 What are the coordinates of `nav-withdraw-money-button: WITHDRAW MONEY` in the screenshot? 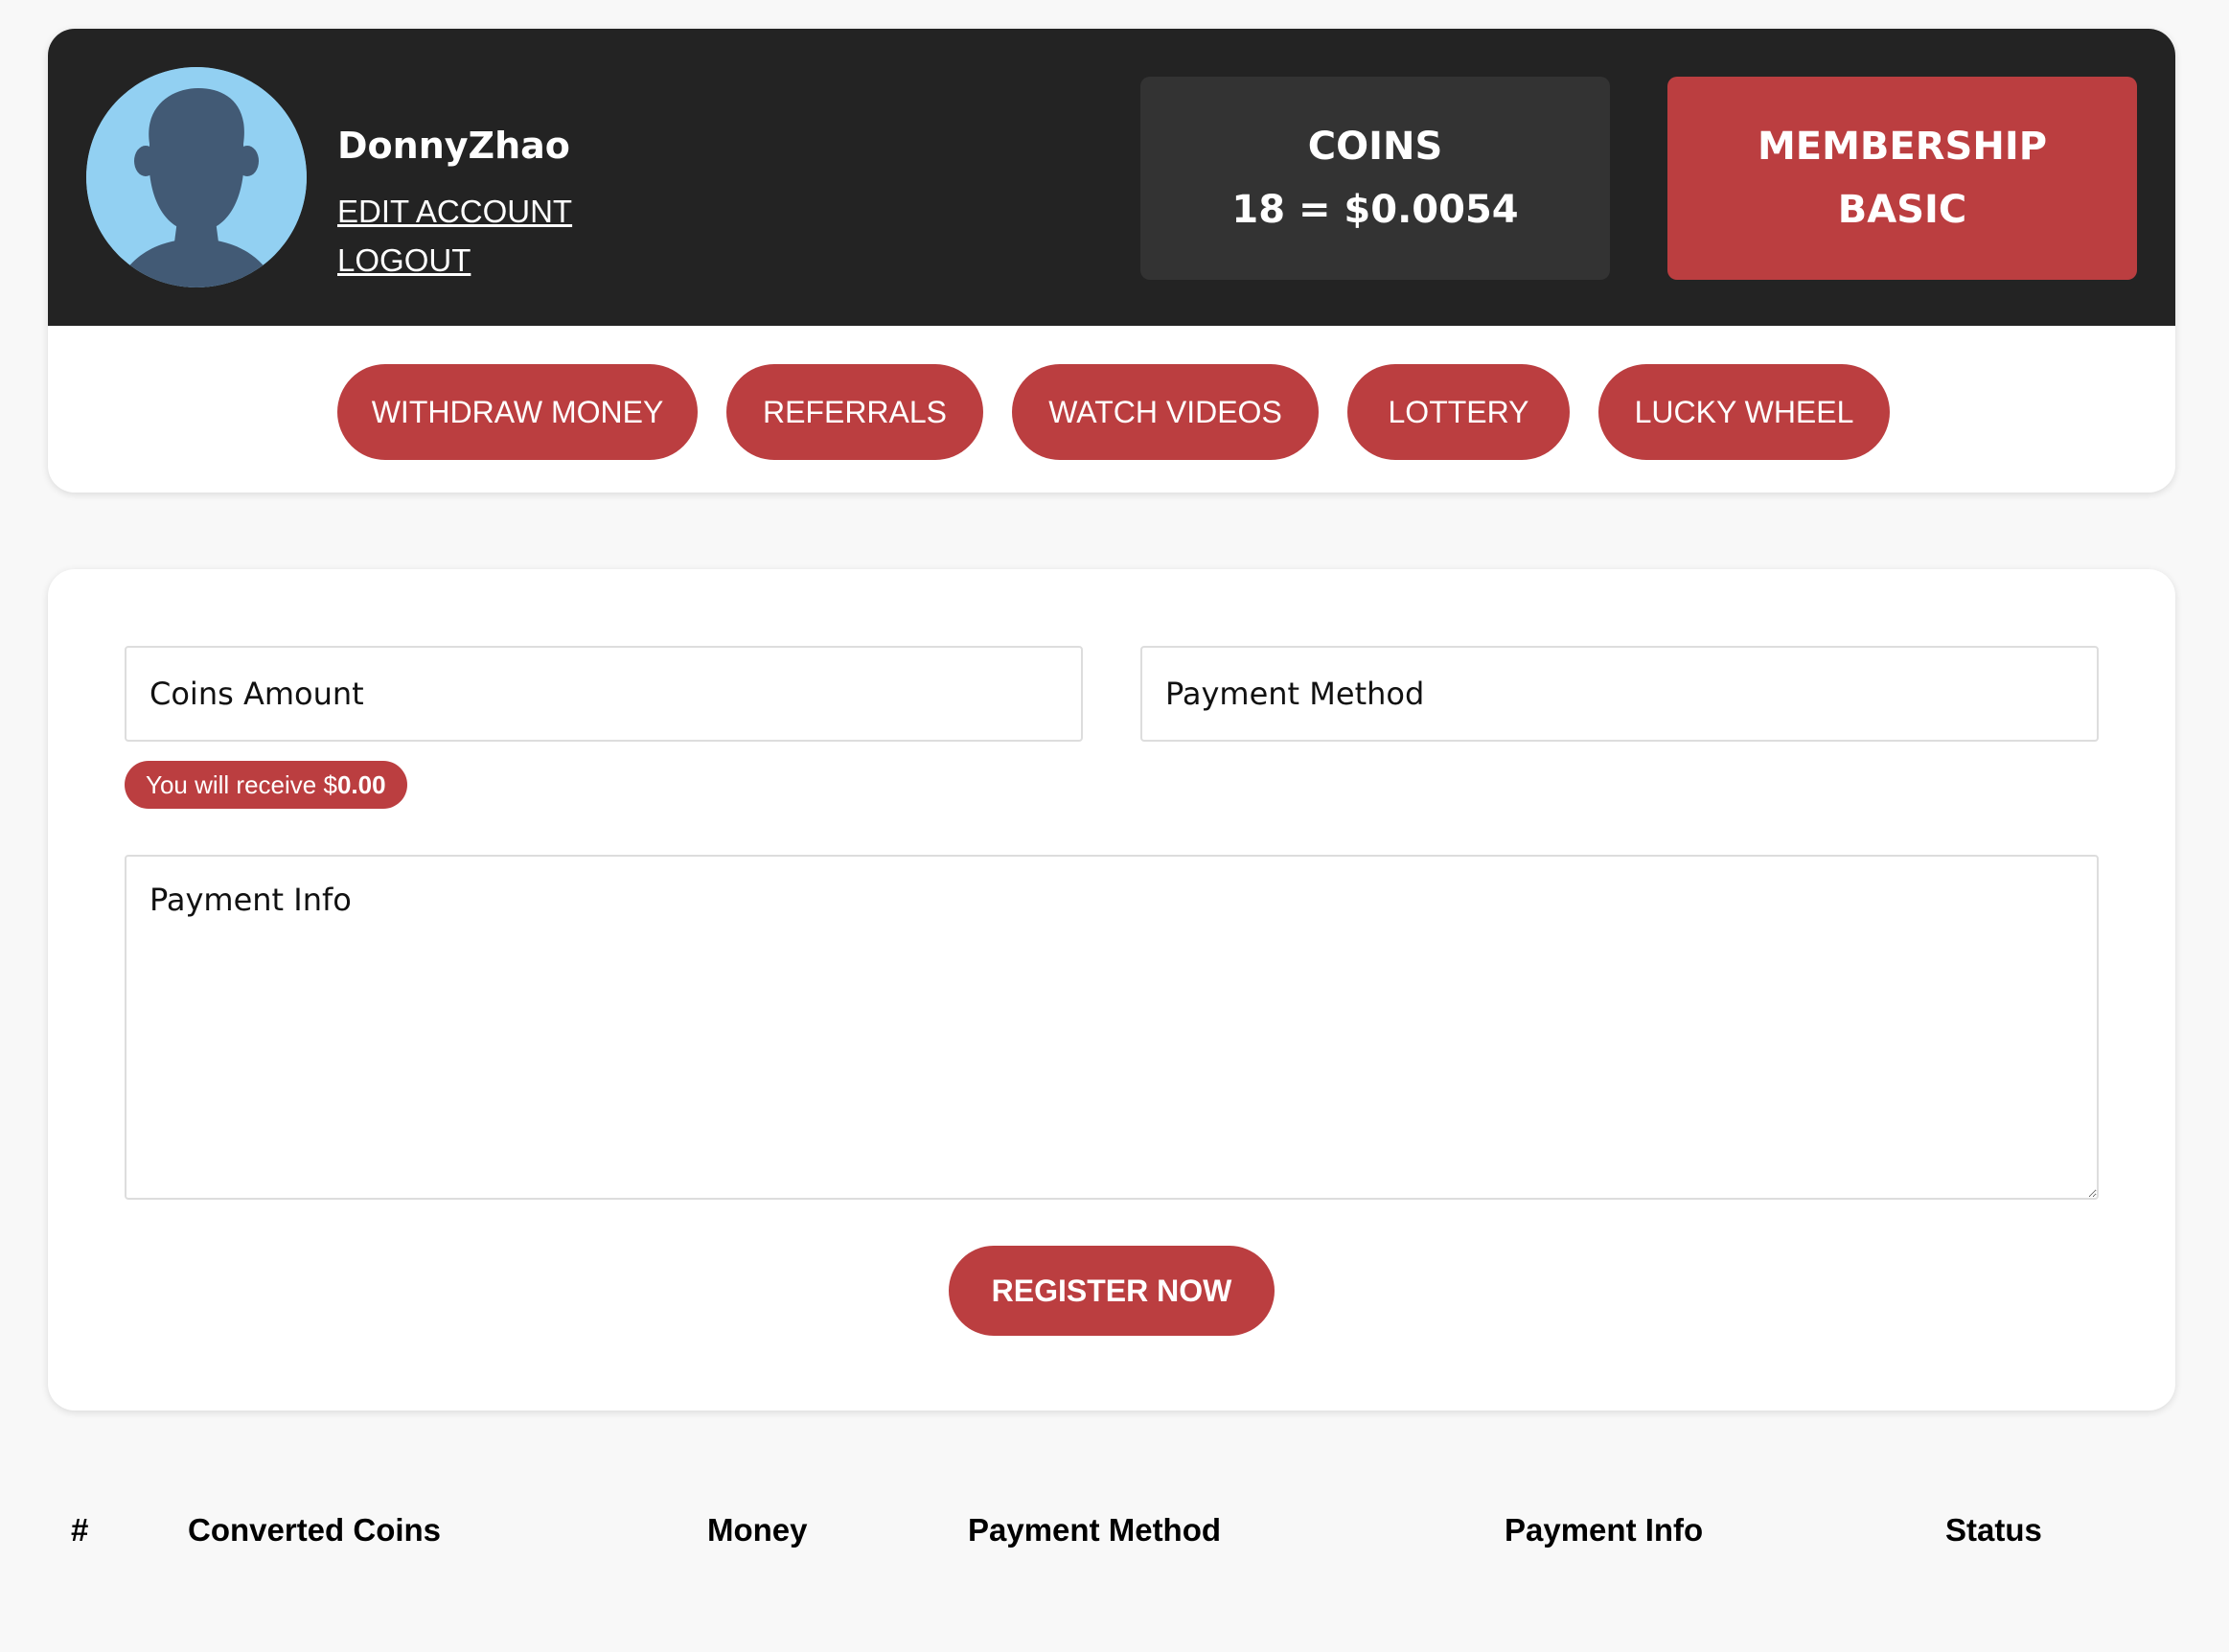 It's located at (517, 412).